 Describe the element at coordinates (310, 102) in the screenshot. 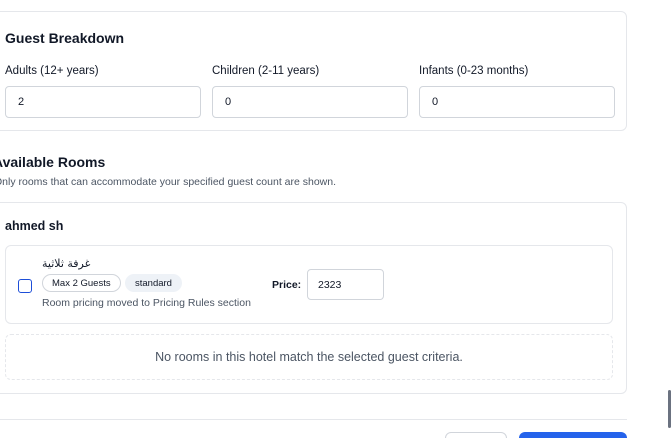

I see `children-input` at that location.